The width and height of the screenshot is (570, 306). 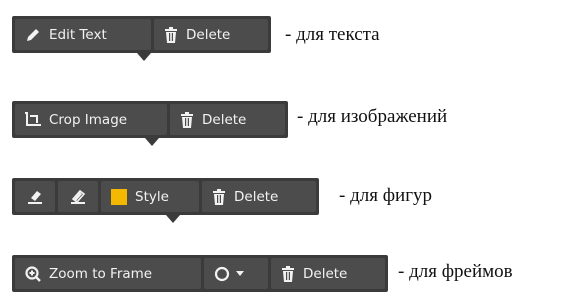 I want to click on shape-description: - для фигур, so click(x=385, y=195).